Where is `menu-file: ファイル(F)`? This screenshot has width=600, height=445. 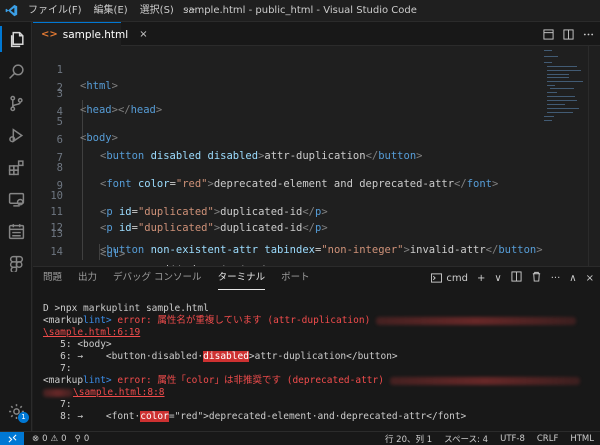 menu-file: ファイル(F) is located at coordinates (55, 11).